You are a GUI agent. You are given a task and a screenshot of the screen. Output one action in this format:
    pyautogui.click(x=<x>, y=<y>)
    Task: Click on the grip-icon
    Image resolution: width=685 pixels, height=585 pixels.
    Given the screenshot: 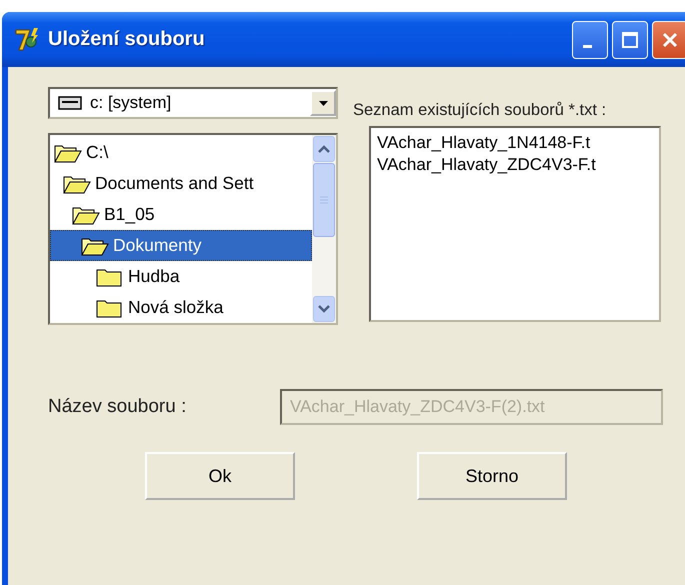 What is the action you would take?
    pyautogui.click(x=324, y=200)
    